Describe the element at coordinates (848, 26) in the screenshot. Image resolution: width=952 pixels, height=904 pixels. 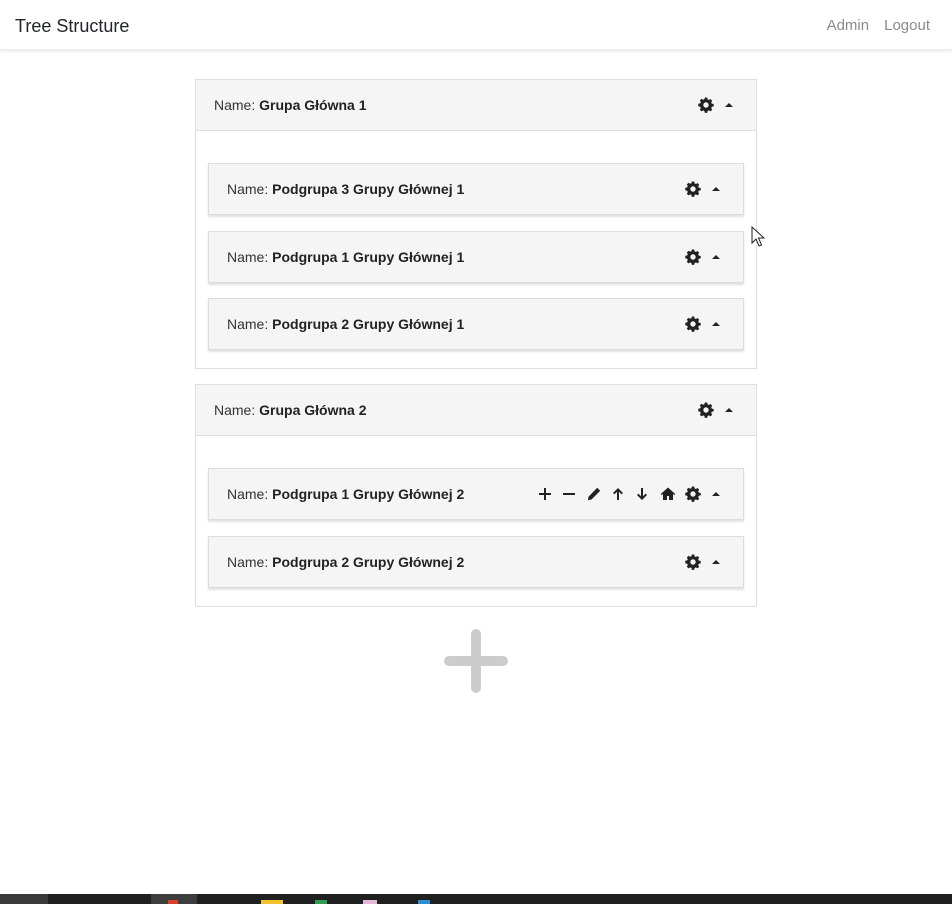
I see `admin-link: Admin` at that location.